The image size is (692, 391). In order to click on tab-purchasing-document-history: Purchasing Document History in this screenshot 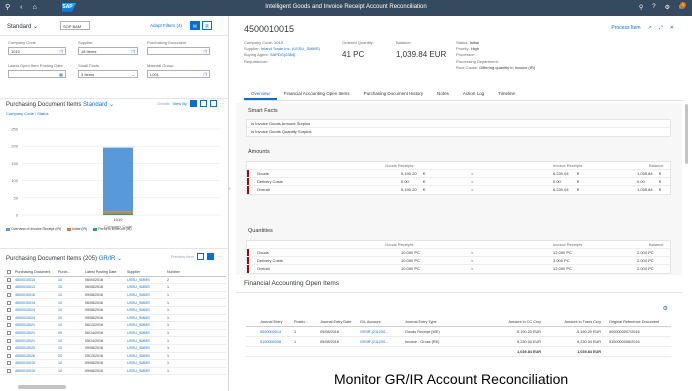, I will do `click(394, 94)`.